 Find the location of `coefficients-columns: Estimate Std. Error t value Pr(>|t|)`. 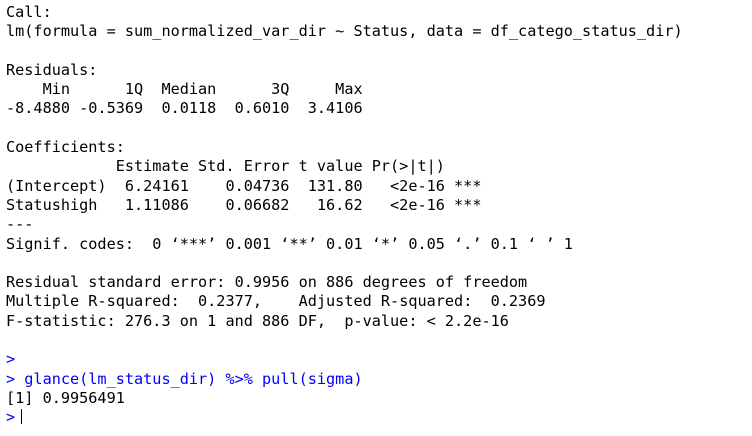

coefficients-columns: Estimate Std. Error t value Pr(>|t|) is located at coordinates (244, 166).